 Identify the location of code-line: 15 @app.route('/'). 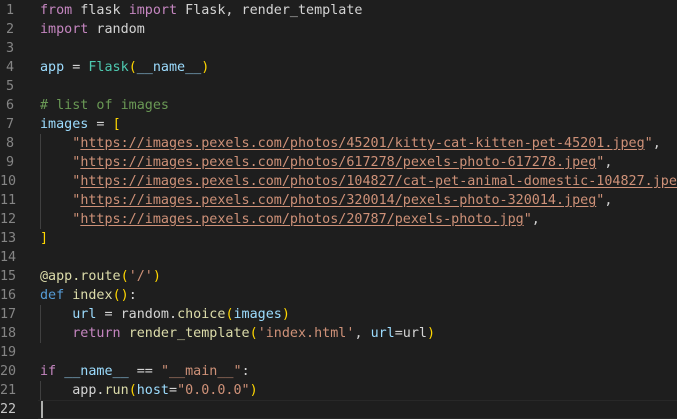
(338, 276).